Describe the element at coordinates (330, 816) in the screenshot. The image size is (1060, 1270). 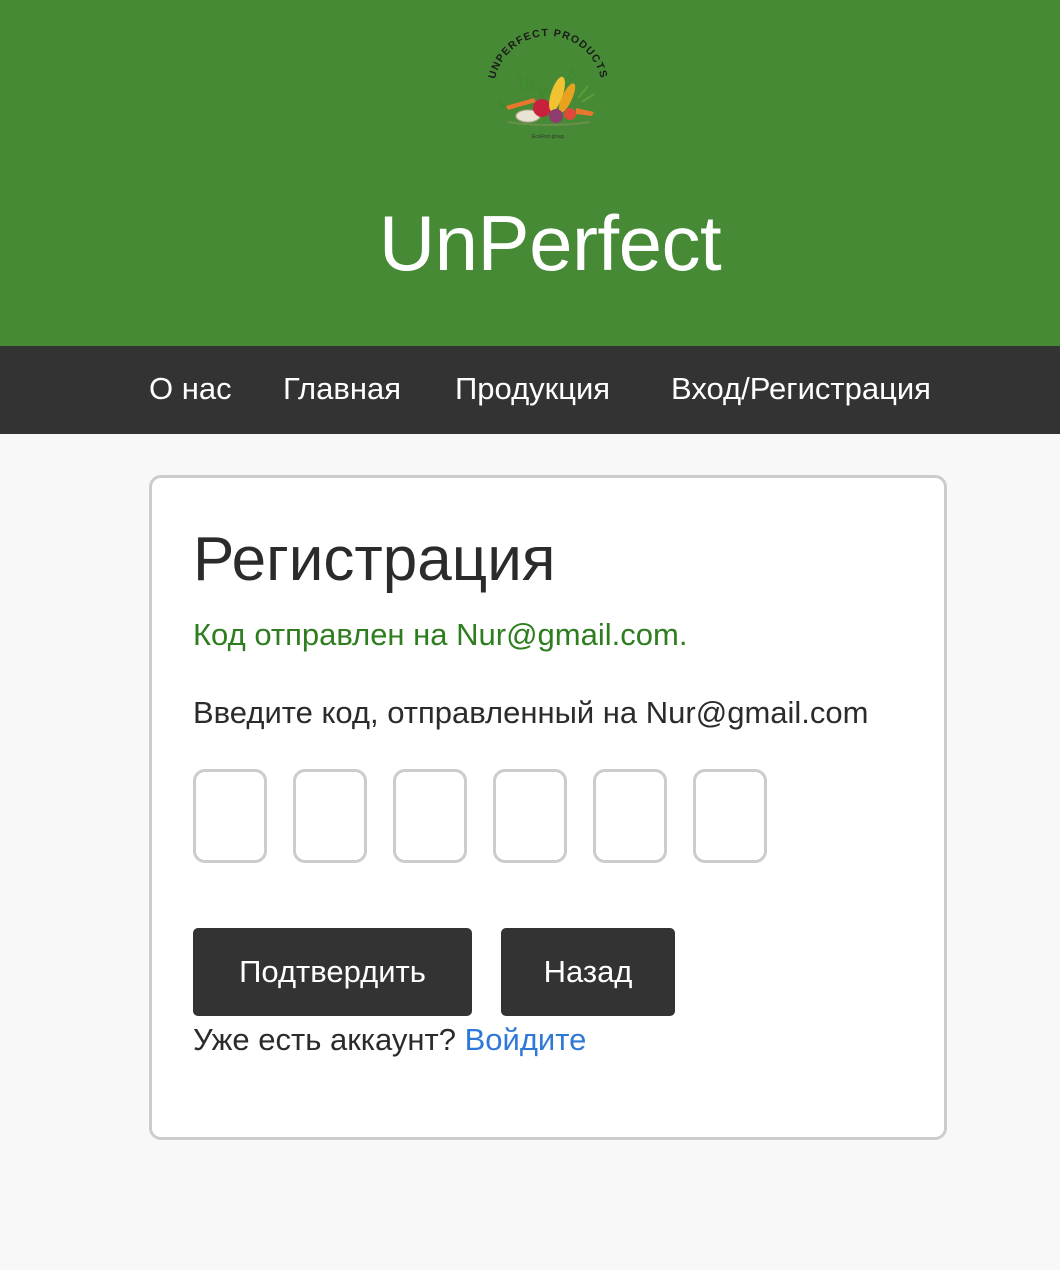
I see `code-digit-2-input` at that location.